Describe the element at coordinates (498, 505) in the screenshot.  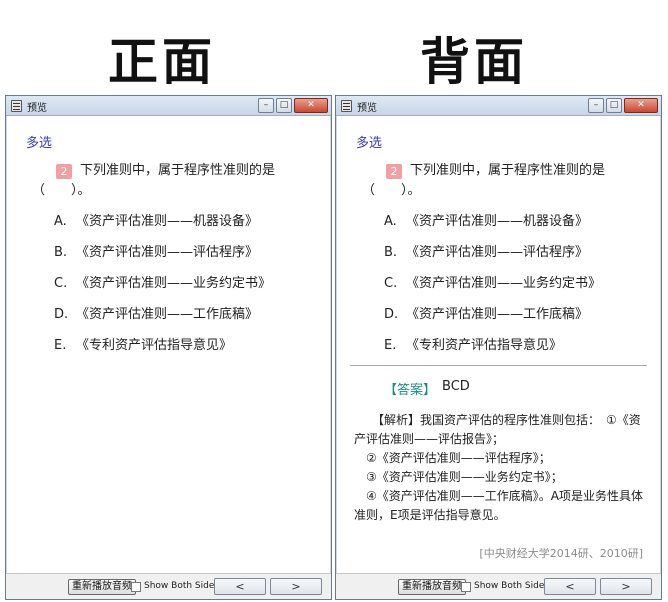
I see `analysis-line: ④《资产评估准则——工作底稿》。A项是业务性具体准则，E项是评估指导意见。` at that location.